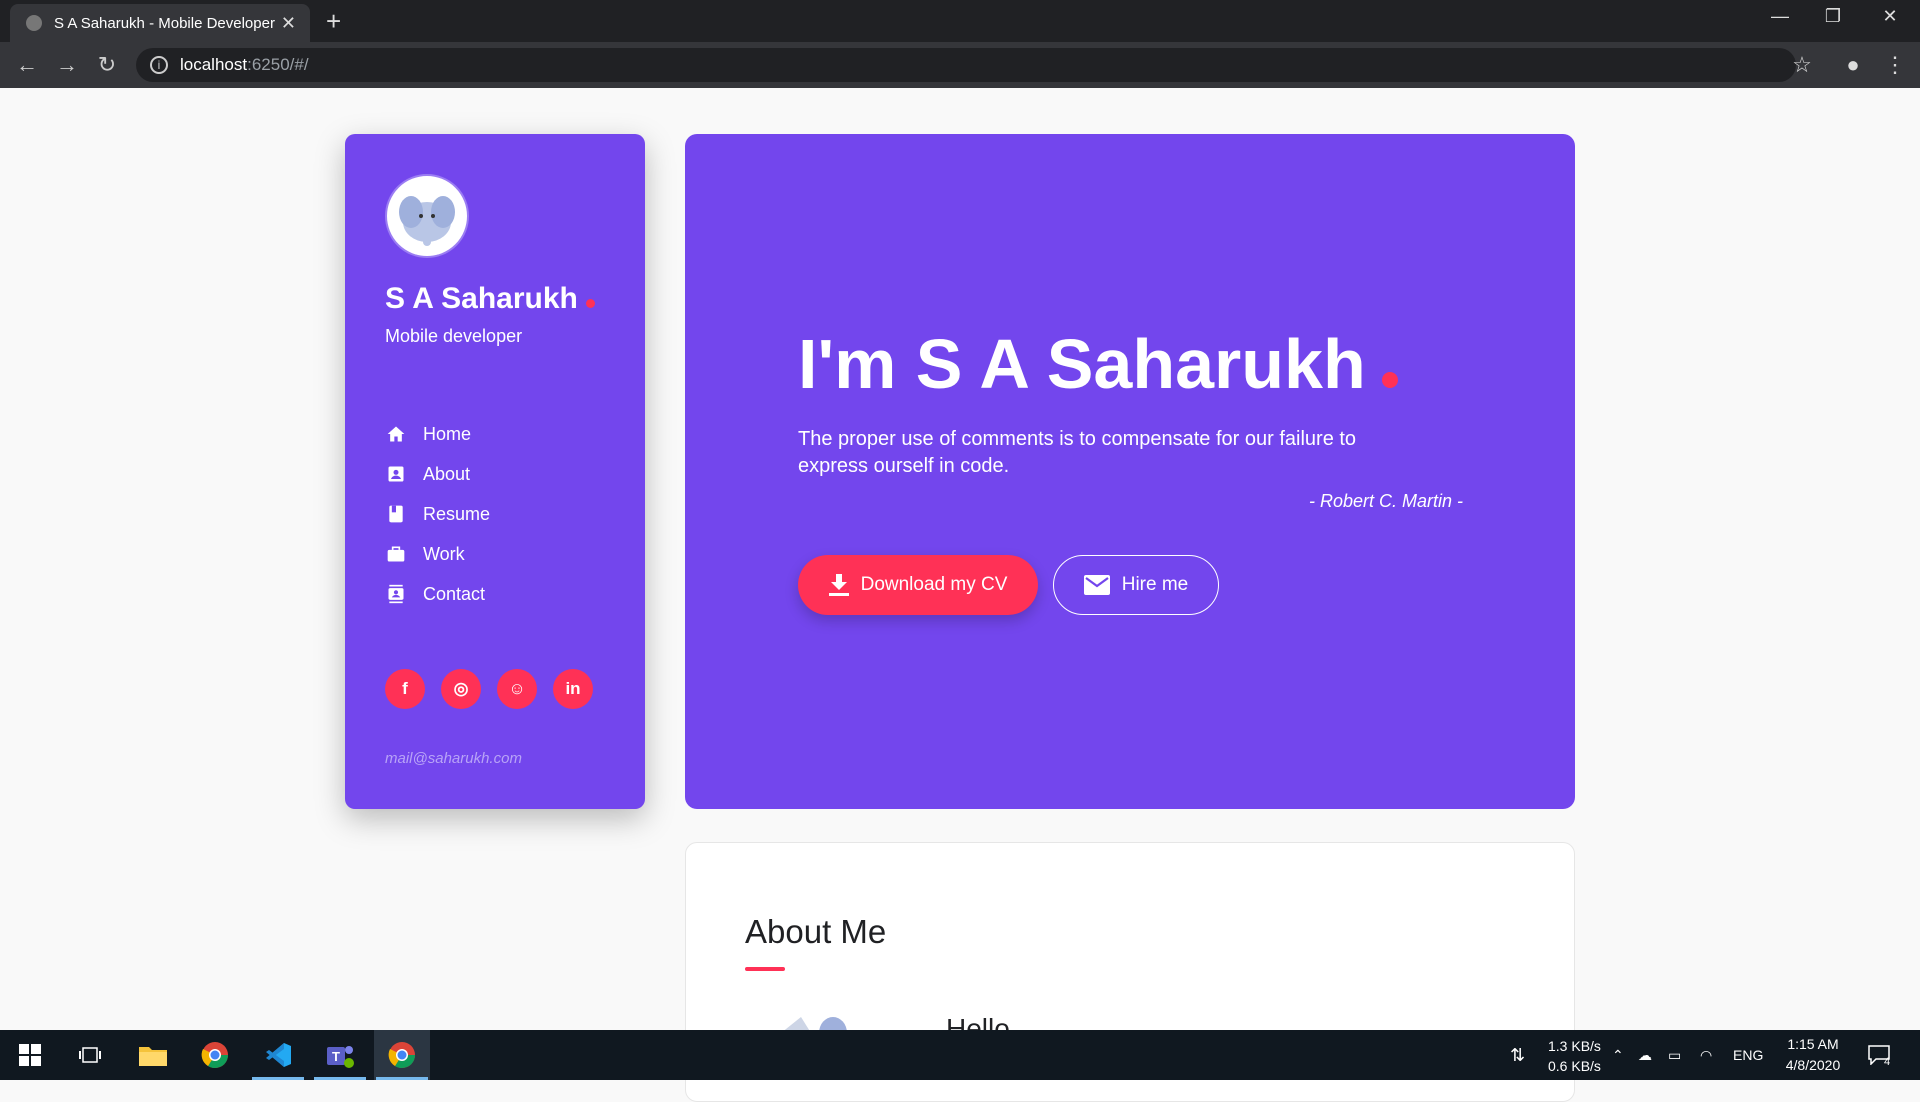 This screenshot has height=1102, width=1920. I want to click on about-title-underline, so click(765, 969).